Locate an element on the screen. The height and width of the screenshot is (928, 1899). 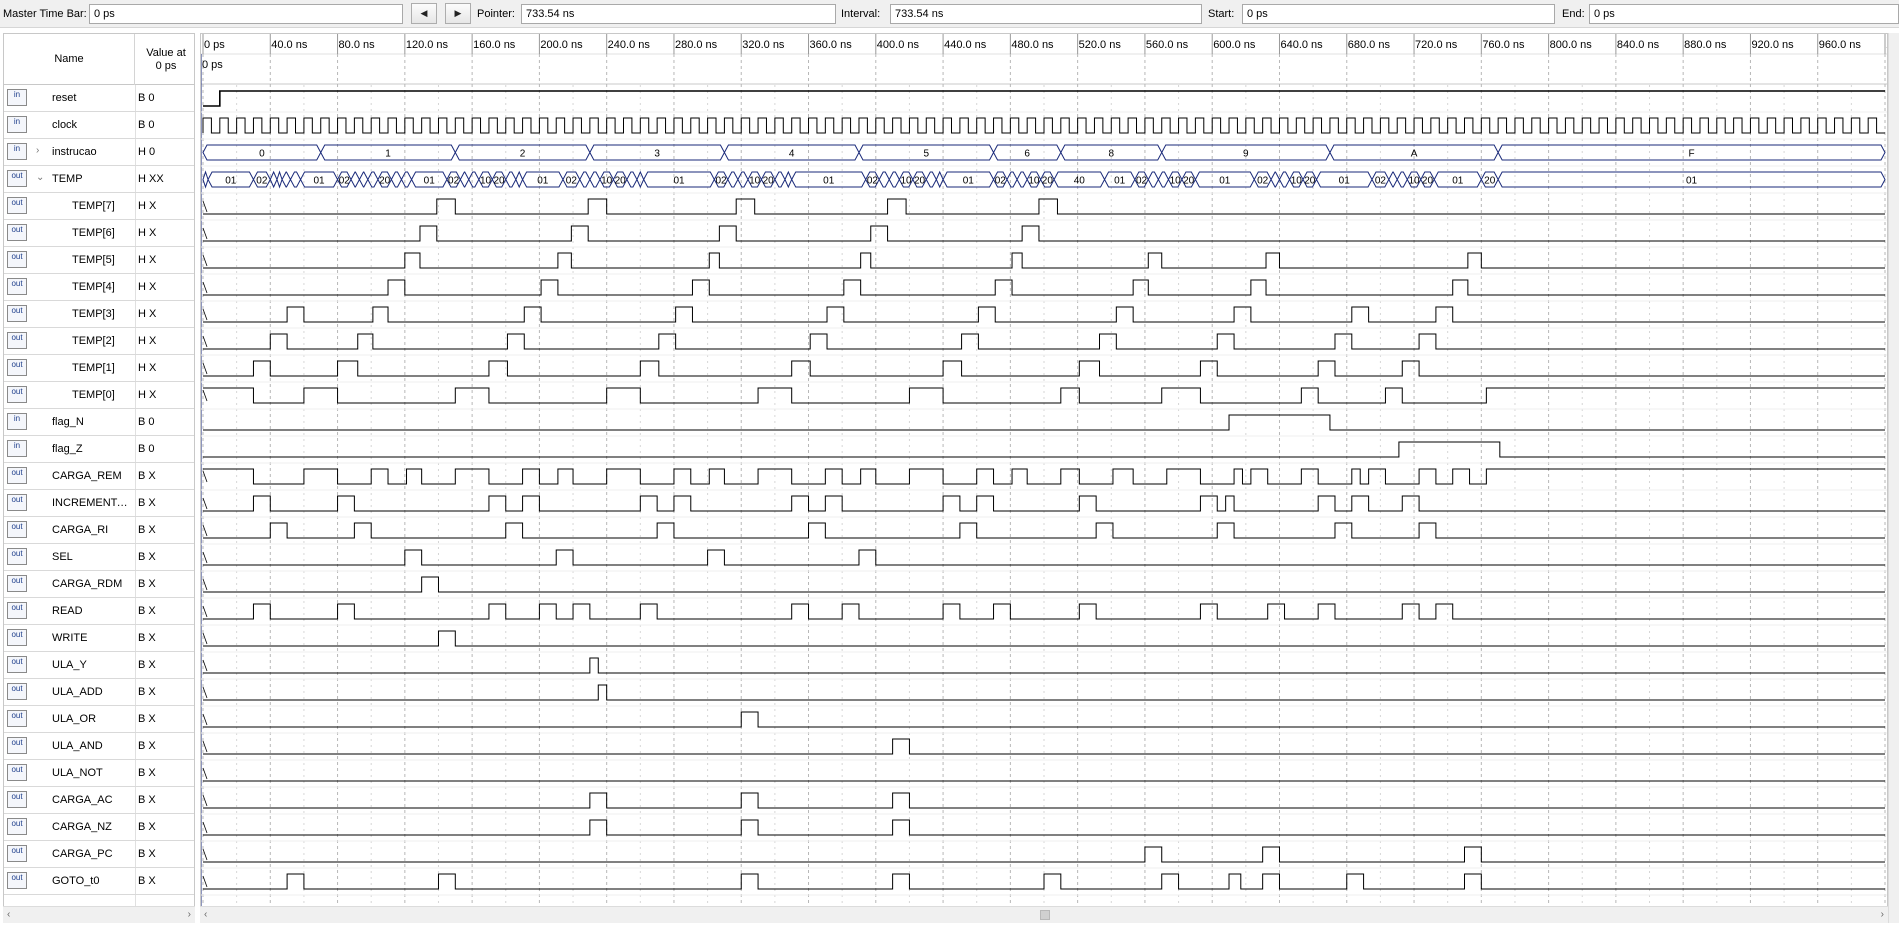
signal-name: flag_N is located at coordinates (68, 422).